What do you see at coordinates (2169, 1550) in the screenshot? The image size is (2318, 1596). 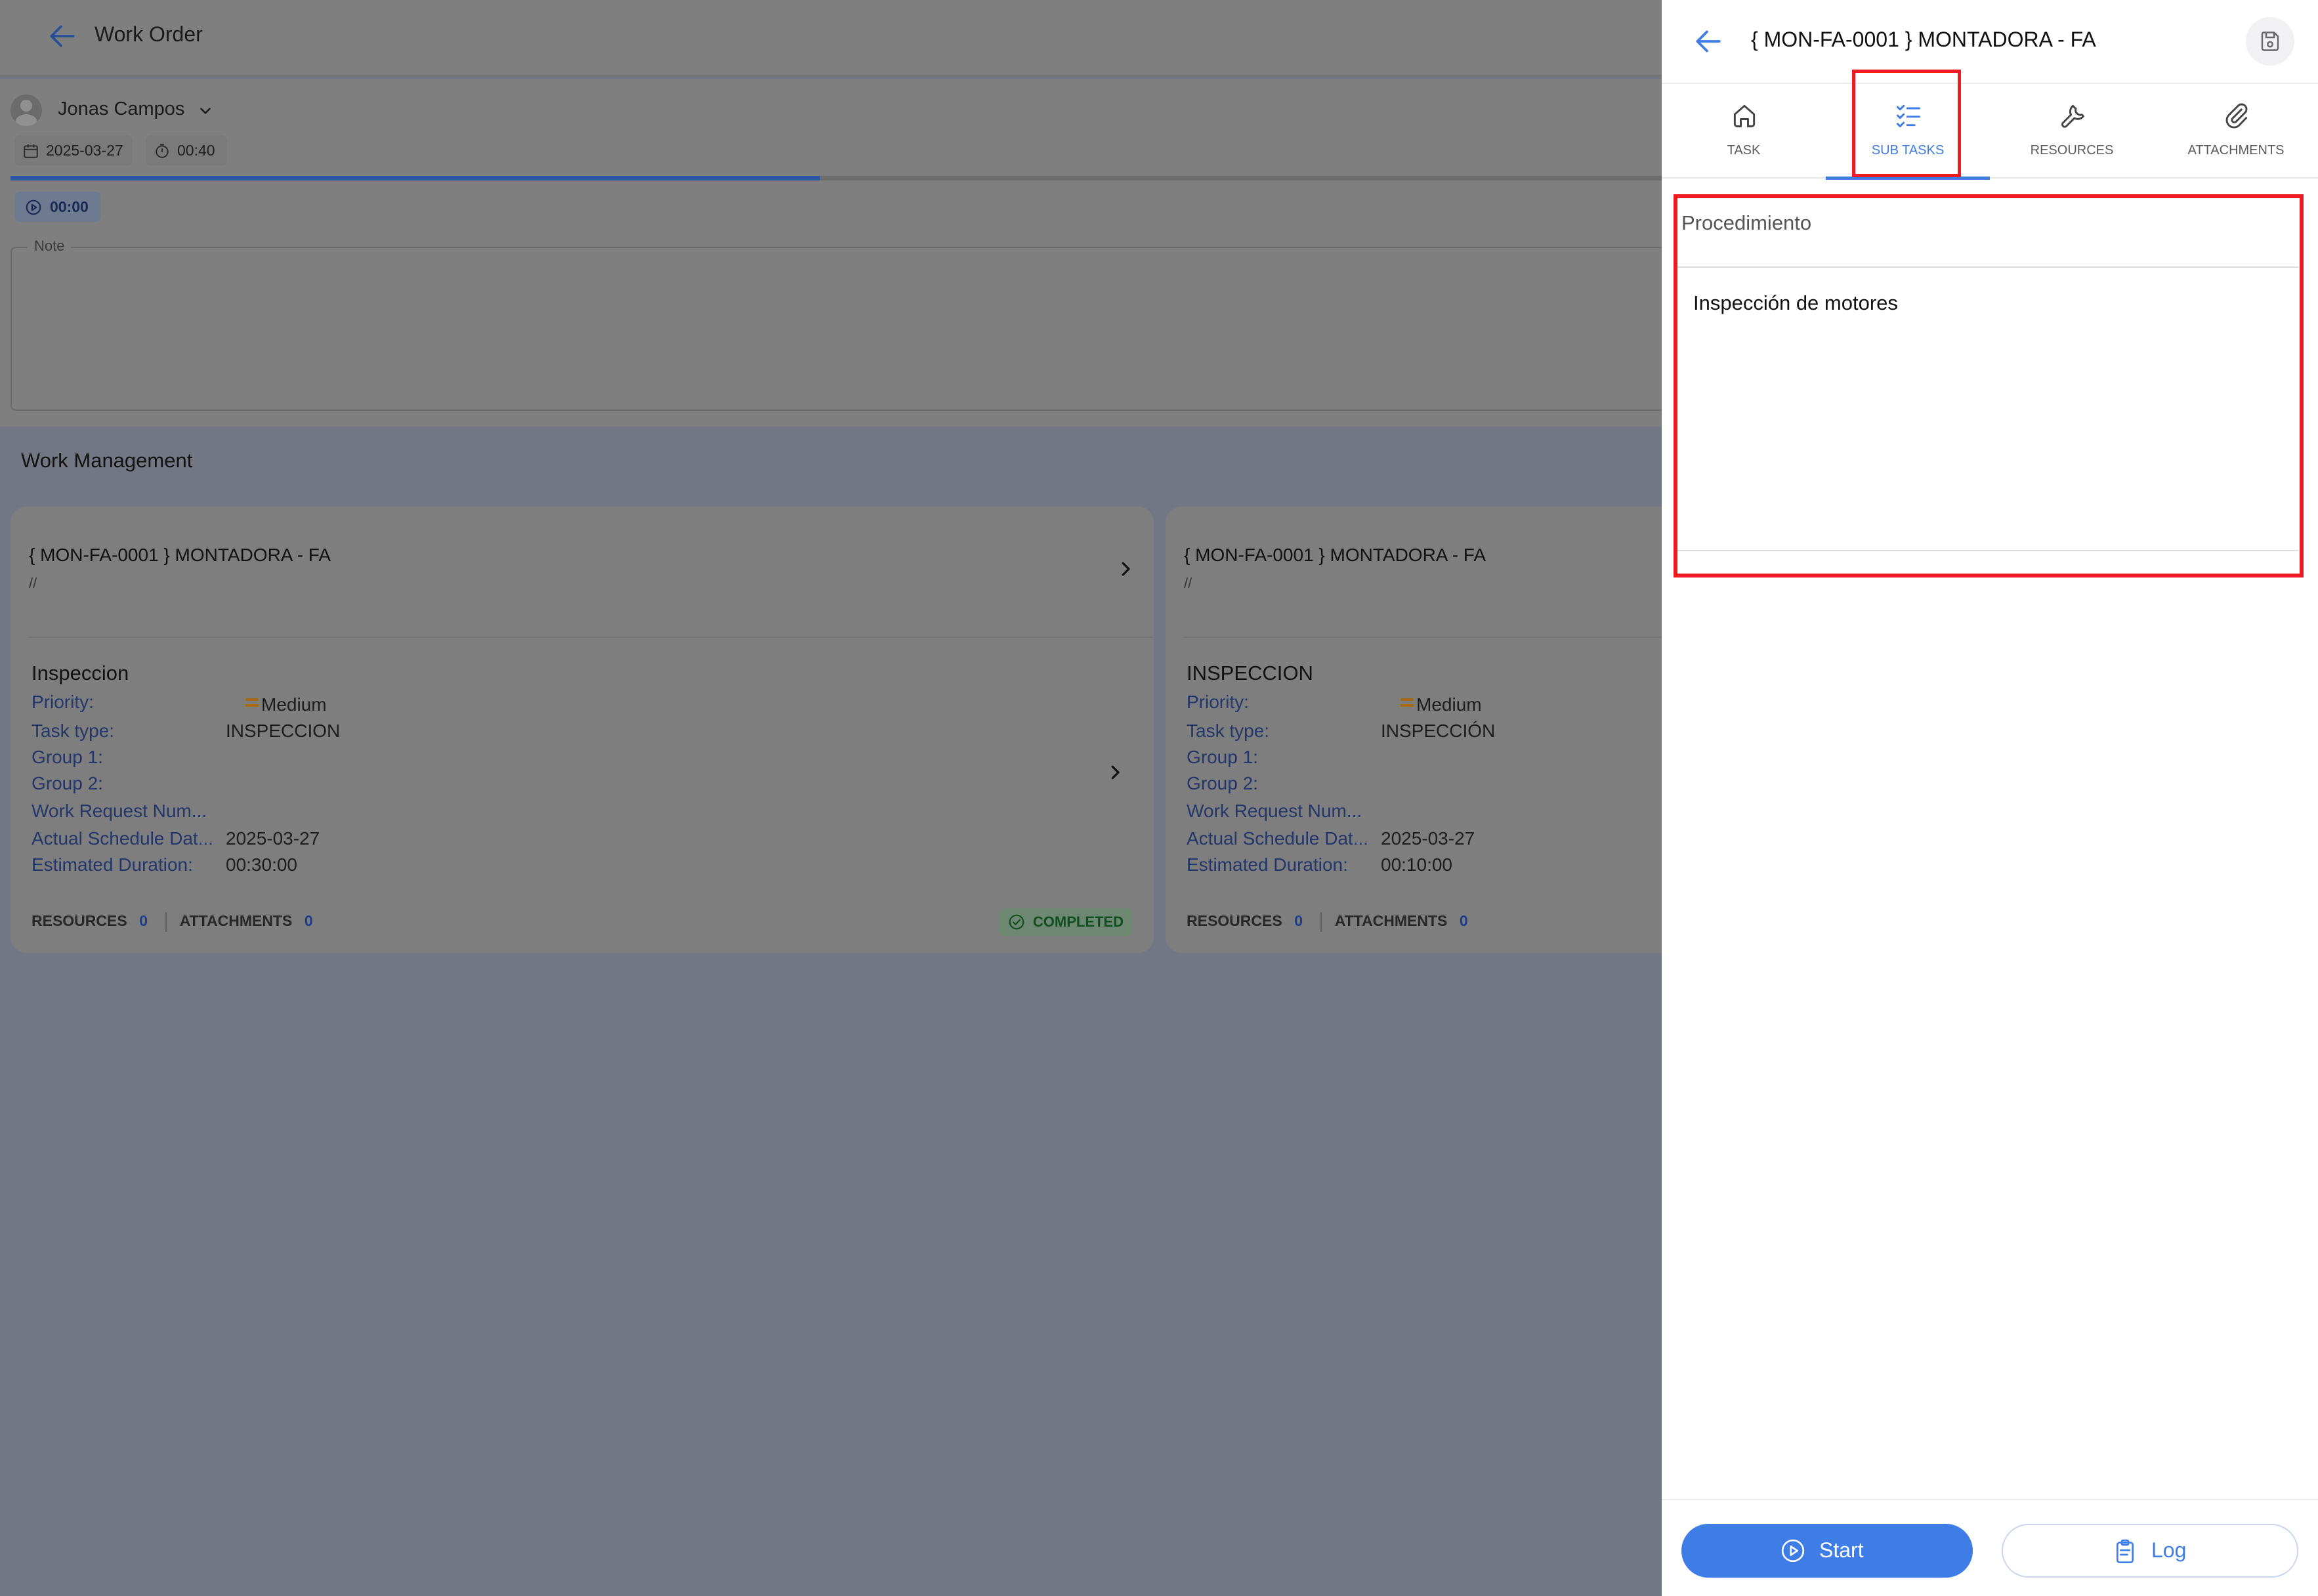 I see `log-label: Log` at bounding box center [2169, 1550].